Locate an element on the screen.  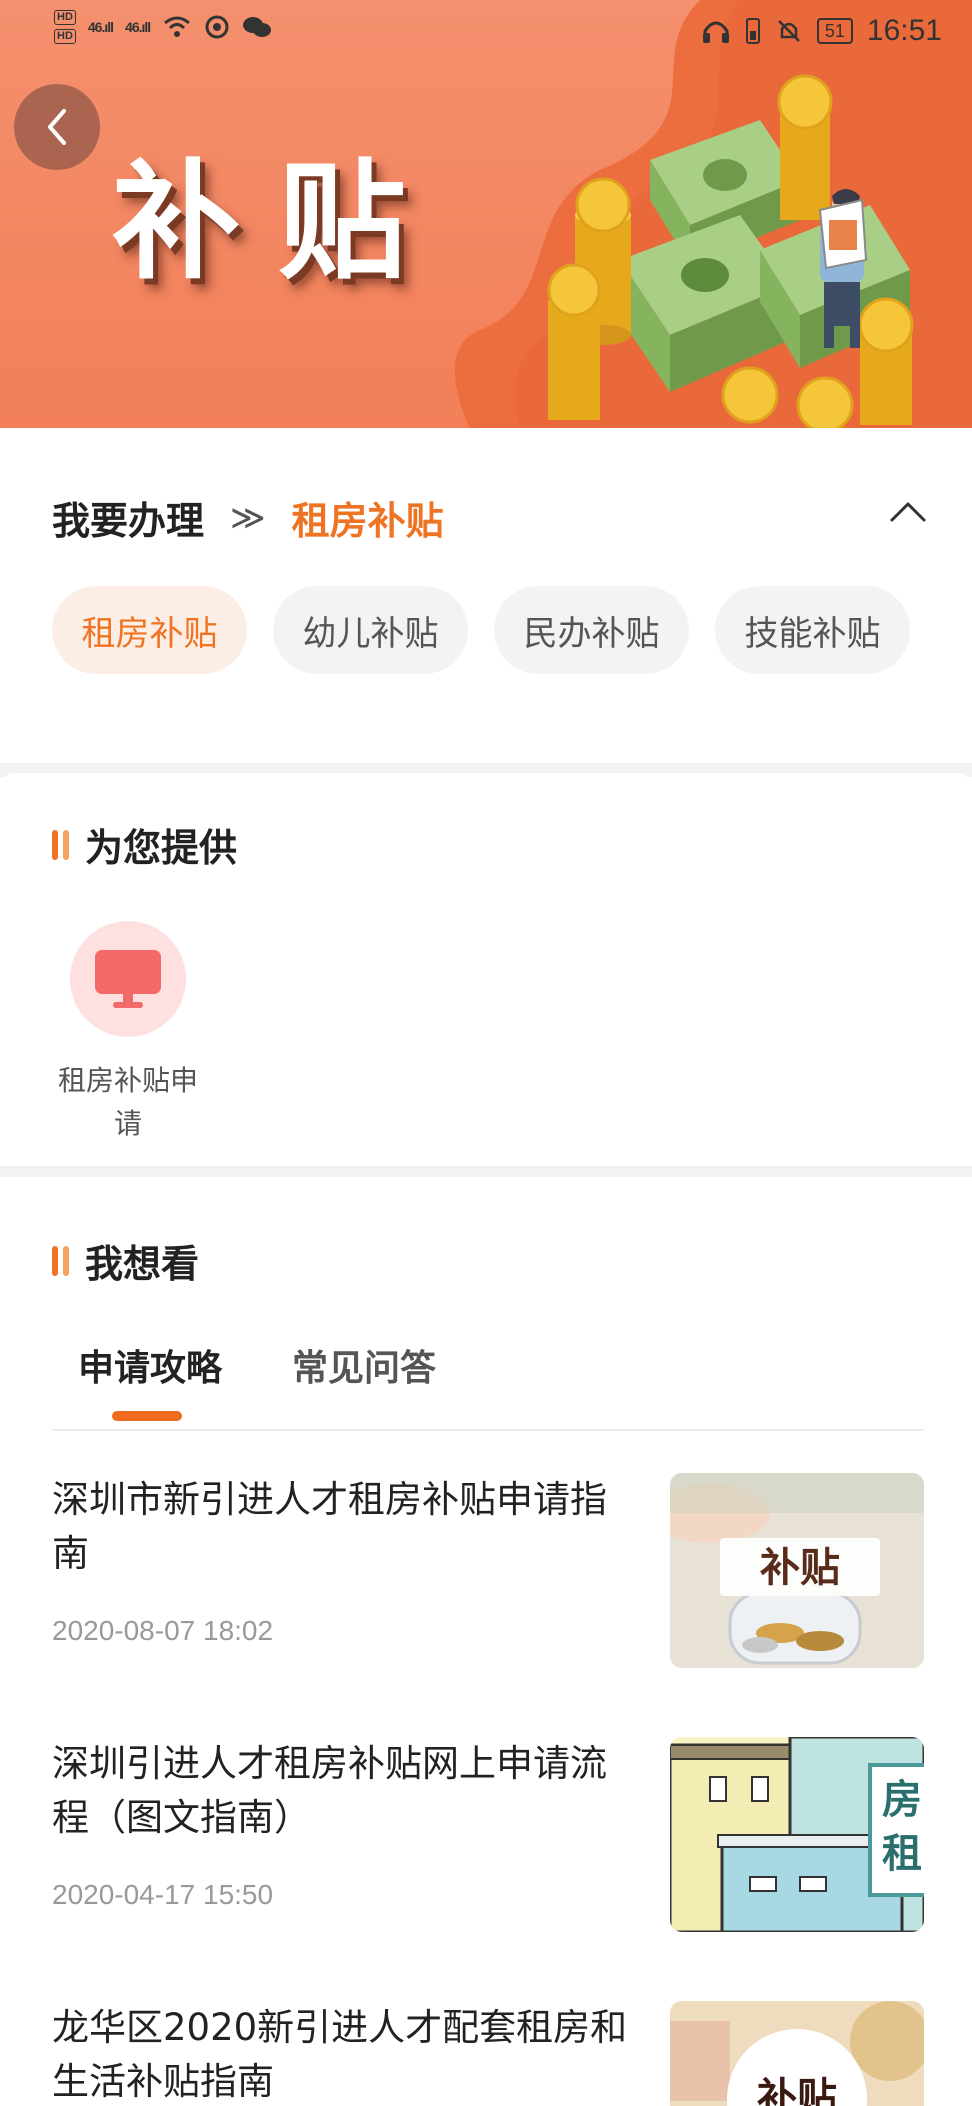
back-button is located at coordinates (57, 127).